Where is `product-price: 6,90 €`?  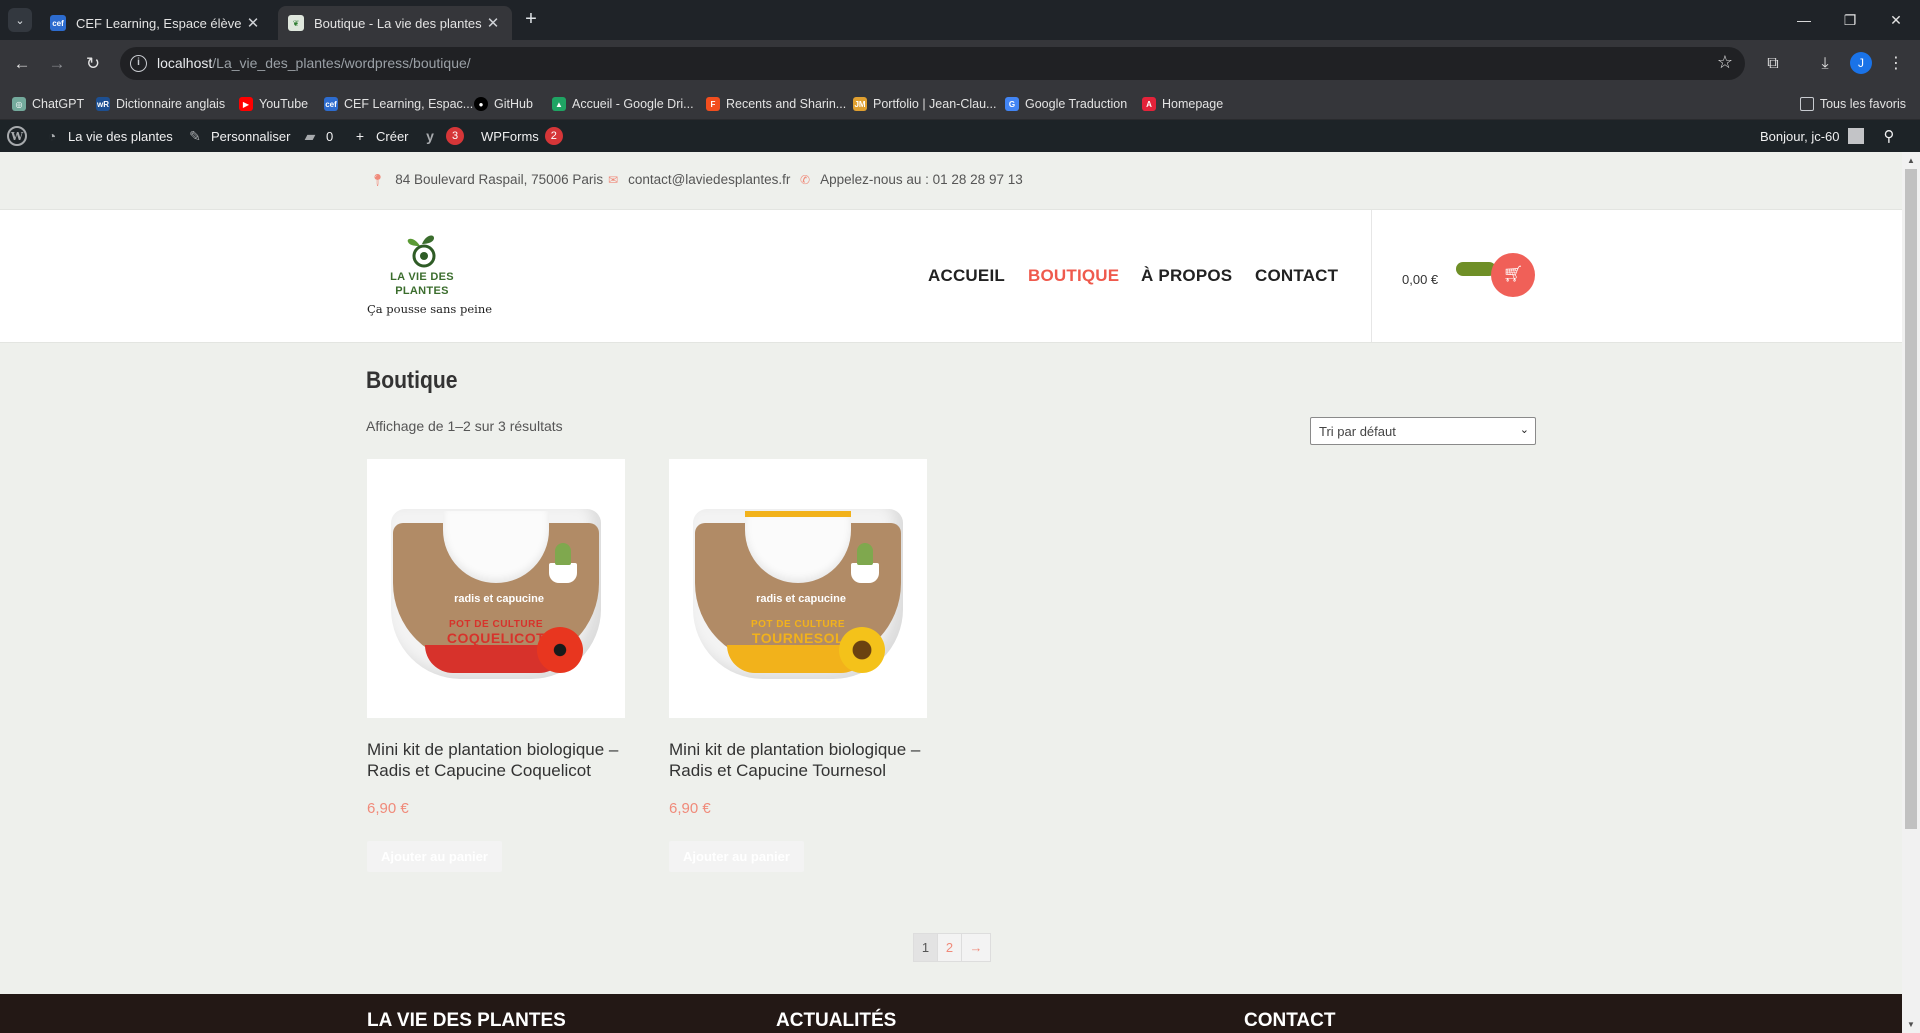
product-price: 6,90 € is located at coordinates (690, 808).